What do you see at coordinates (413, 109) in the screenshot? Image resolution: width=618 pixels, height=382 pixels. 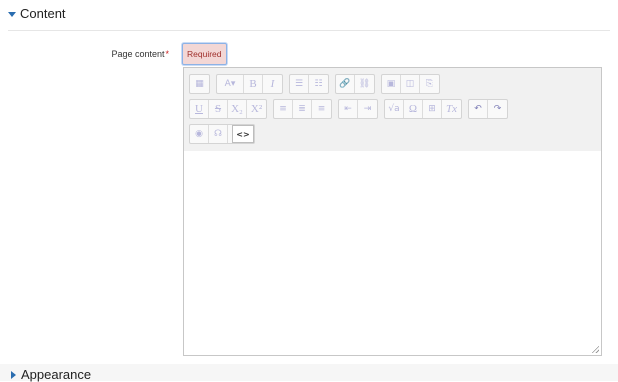 I see `special-char-icon: Ω` at bounding box center [413, 109].